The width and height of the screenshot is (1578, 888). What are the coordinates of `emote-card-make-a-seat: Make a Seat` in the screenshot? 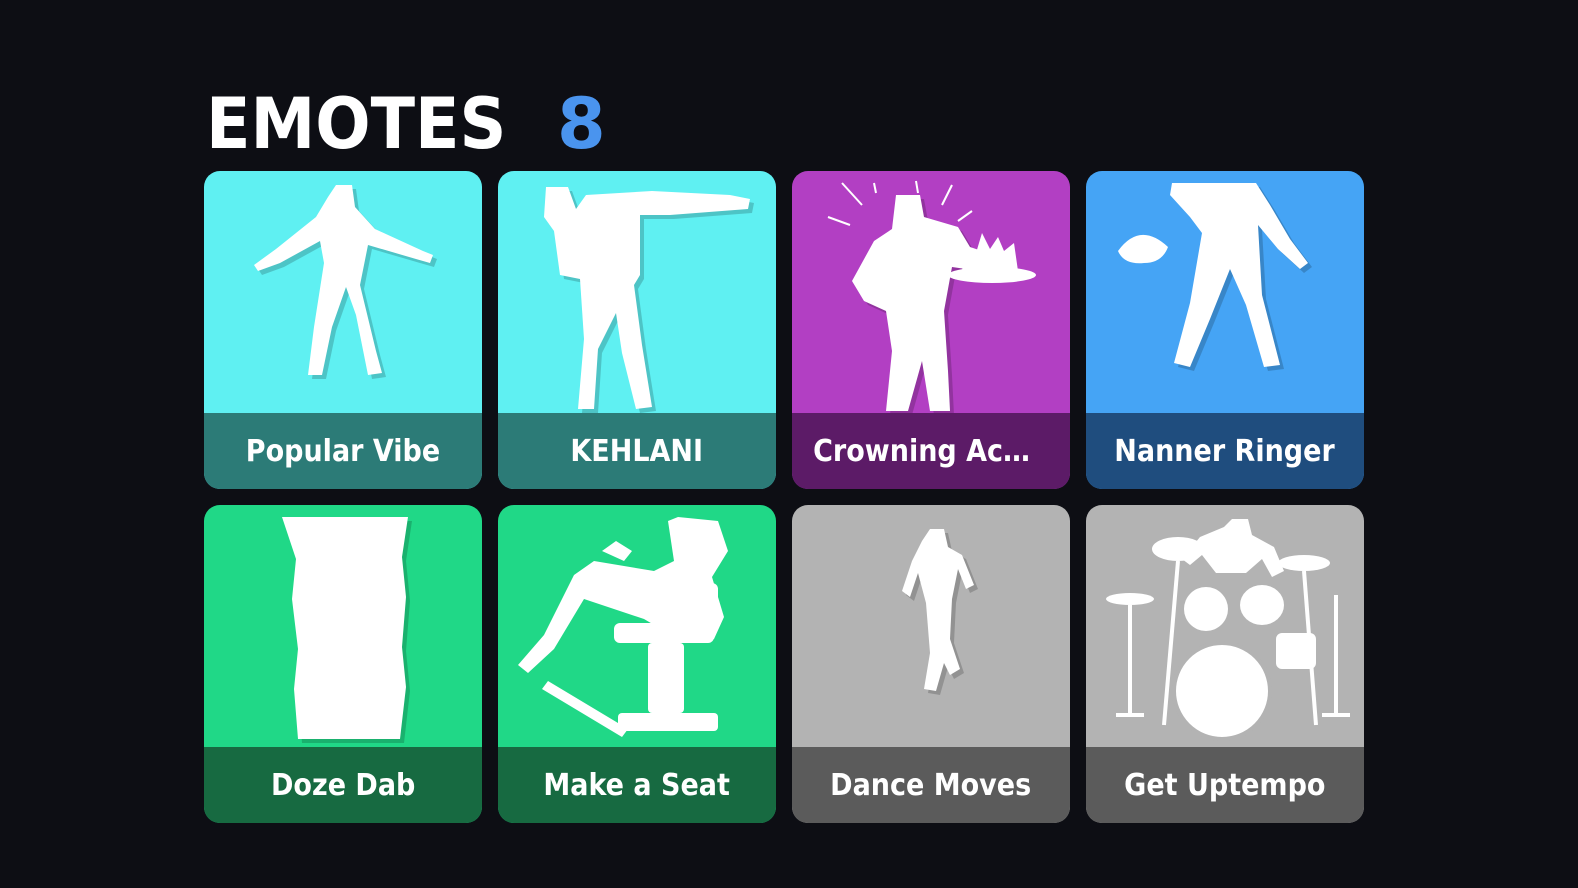 It's located at (637, 664).